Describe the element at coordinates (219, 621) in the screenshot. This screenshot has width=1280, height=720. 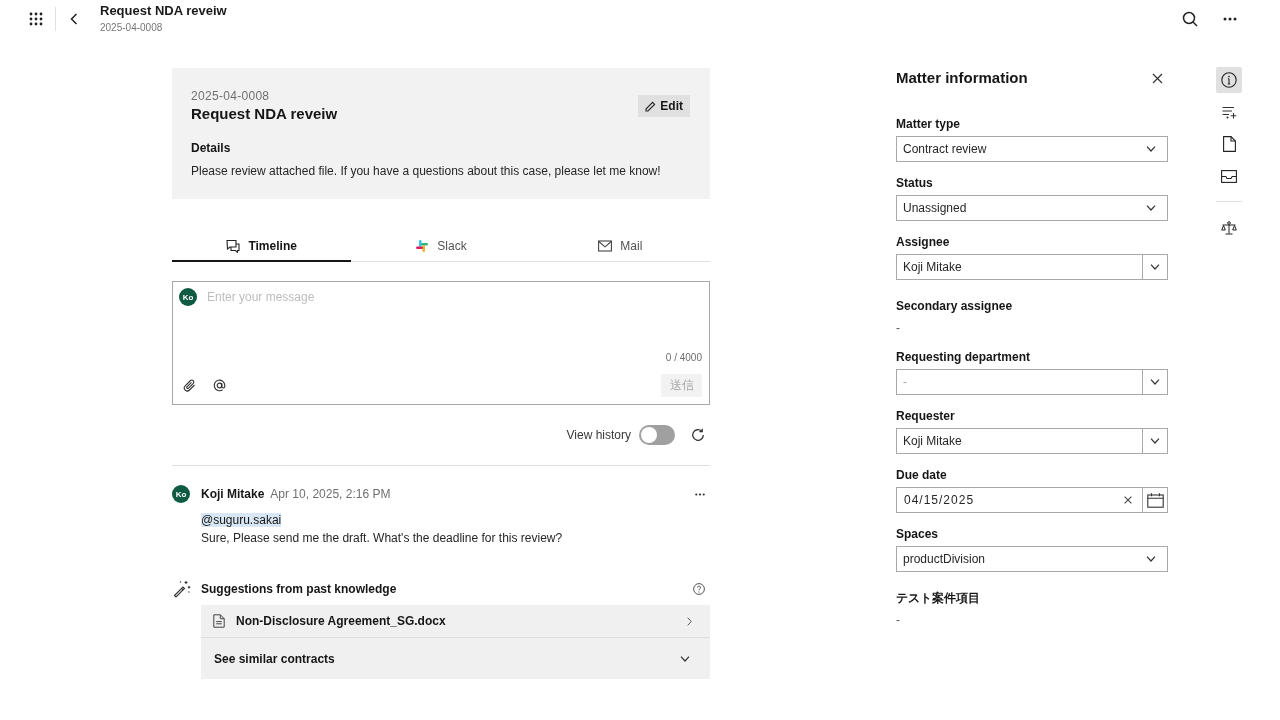
I see `document-icon` at that location.